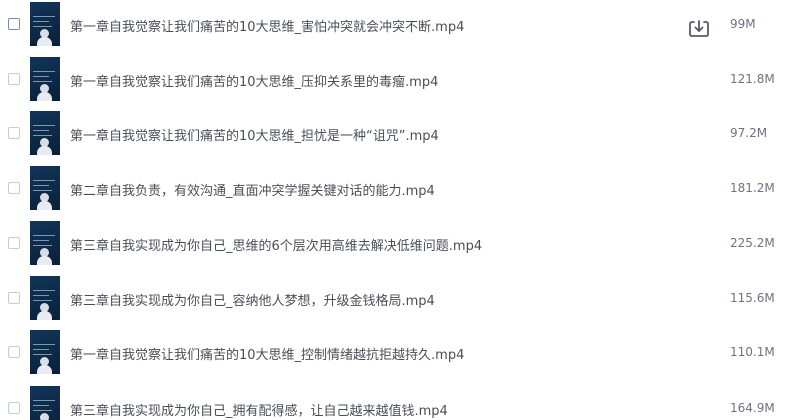 This screenshot has width=800, height=420. What do you see at coordinates (752, 243) in the screenshot?
I see `file-size: 225.2M` at bounding box center [752, 243].